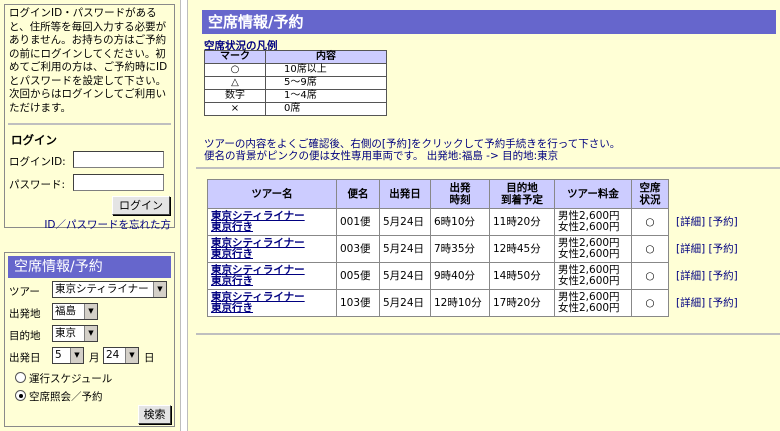  I want to click on legend-row: × 0席, so click(295, 109).